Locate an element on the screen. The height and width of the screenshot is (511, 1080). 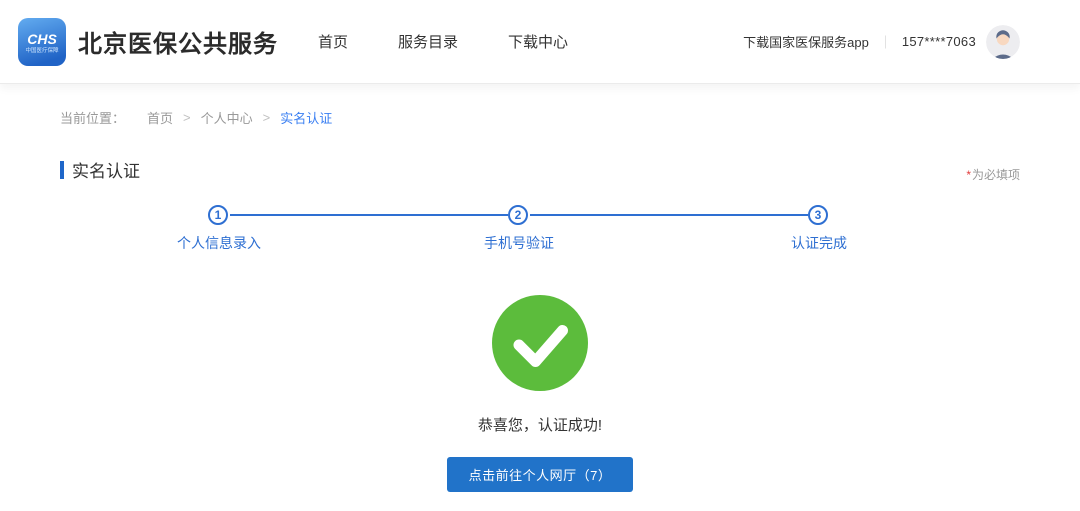
breadcrumb-item-personal-center: 个人中心 is located at coordinates (227, 117).